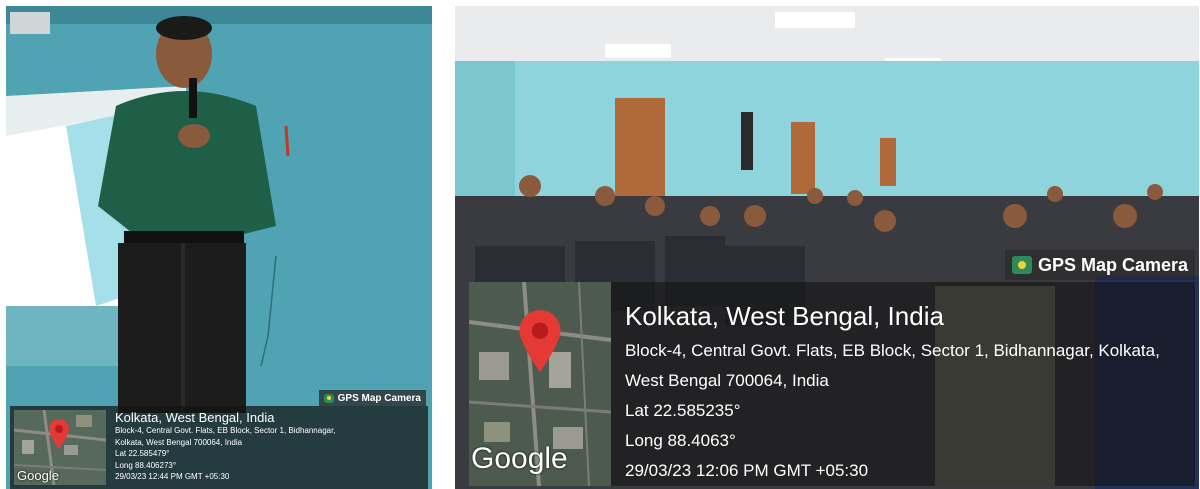  What do you see at coordinates (146, 465) in the screenshot?
I see `longitude: Long 88.406273°` at bounding box center [146, 465].